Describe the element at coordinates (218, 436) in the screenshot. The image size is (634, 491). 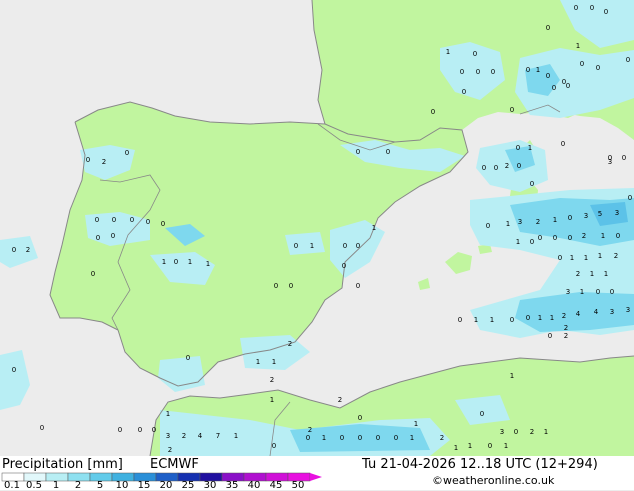
I see `point-value-label: 7` at that location.